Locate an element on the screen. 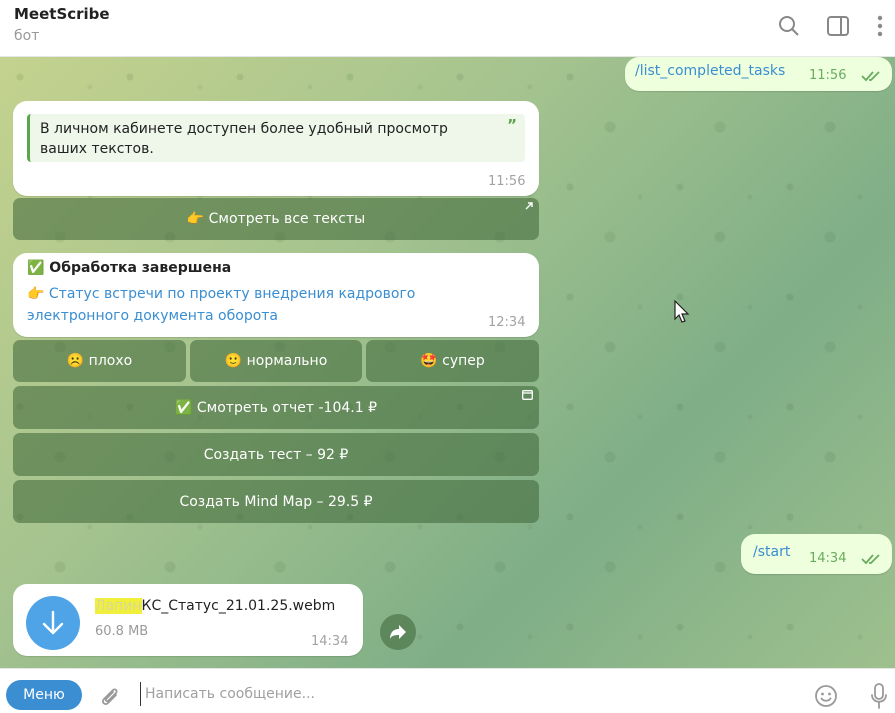  menu-button: Меню is located at coordinates (44, 695).